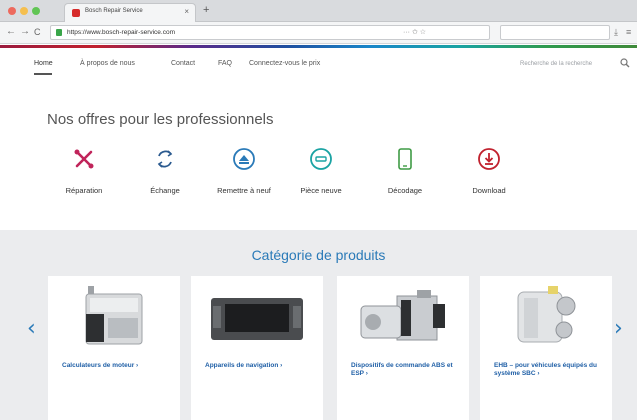  What do you see at coordinates (403, 348) in the screenshot?
I see `category-card-abs-esp: Dispositifs de commande ABS et ESP ›` at bounding box center [403, 348].